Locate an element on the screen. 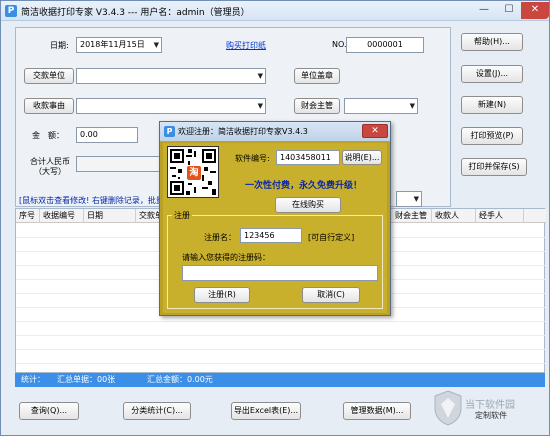 The width and height of the screenshot is (550, 436). summary-count: 汇总单据：00张 is located at coordinates (86, 379).